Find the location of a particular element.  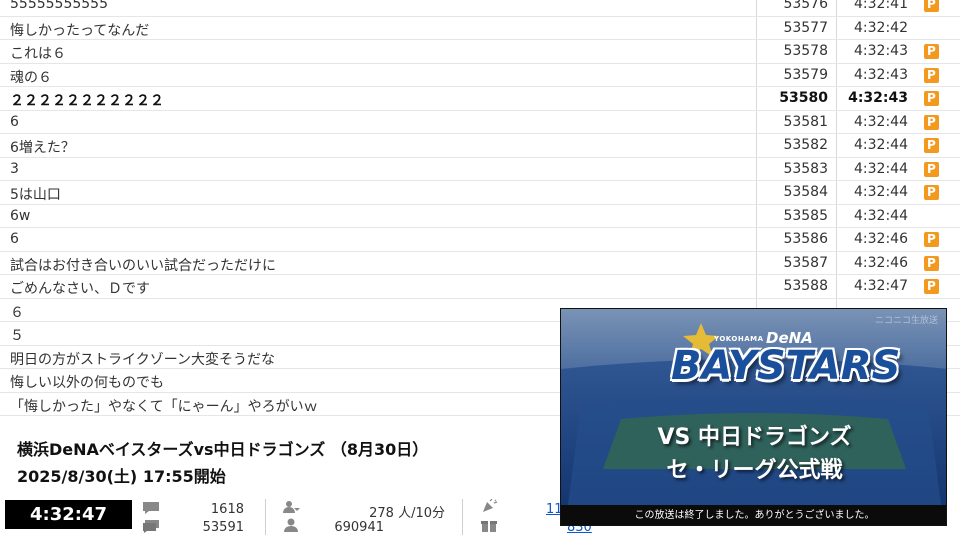

comment-text: 明日の方がストライクゾーン大変そうだな is located at coordinates (143, 359).